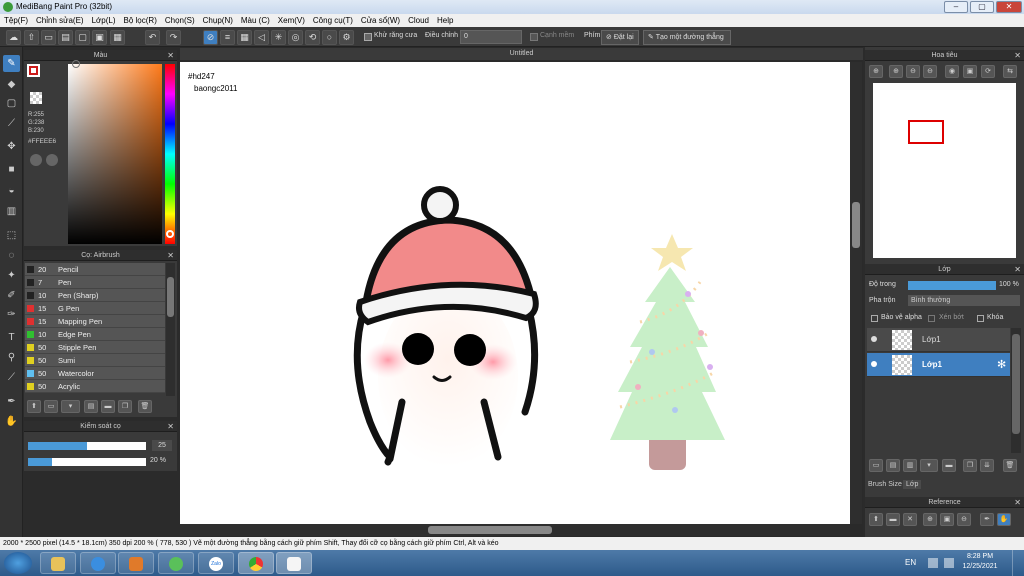 The height and width of the screenshot is (576, 1024). Describe the element at coordinates (930, 519) in the screenshot. I see `ref-zoom-in-icon: ⊕` at that location.